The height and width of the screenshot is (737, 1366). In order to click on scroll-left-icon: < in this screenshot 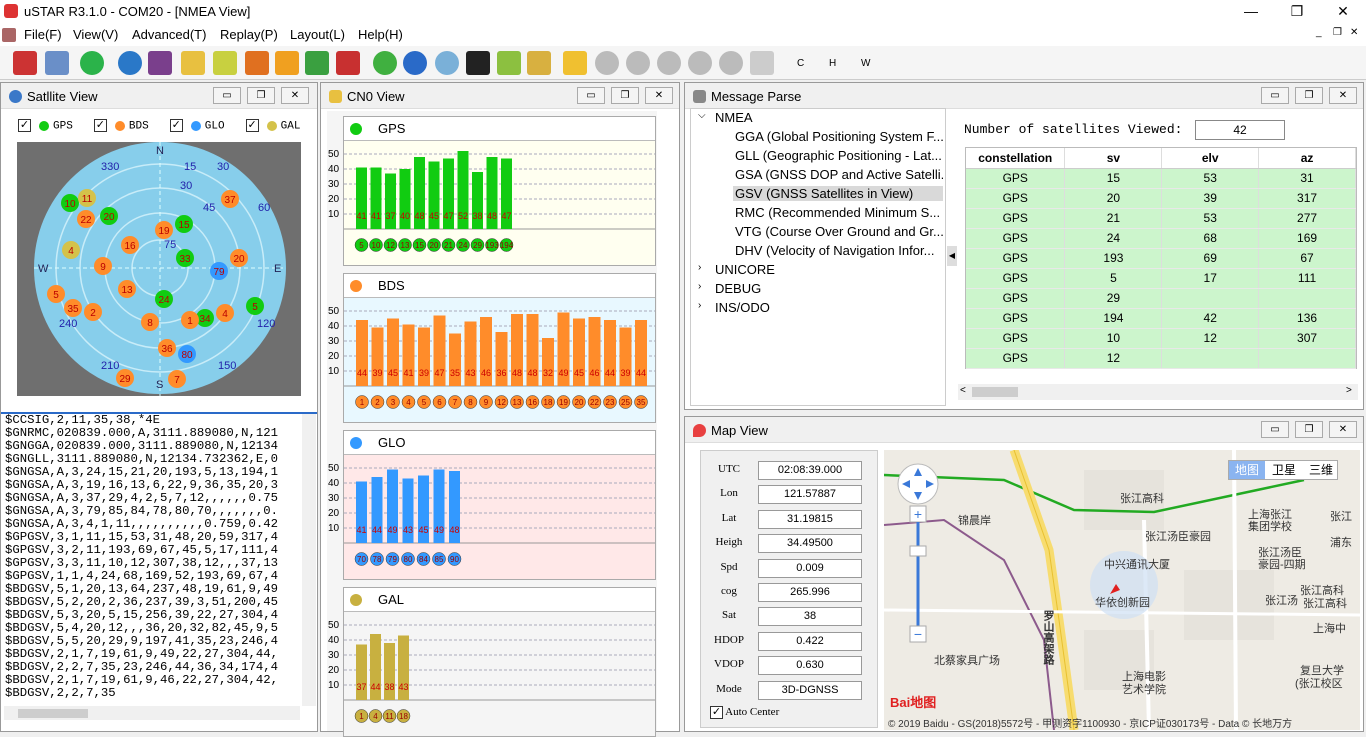, I will do `click(963, 390)`.